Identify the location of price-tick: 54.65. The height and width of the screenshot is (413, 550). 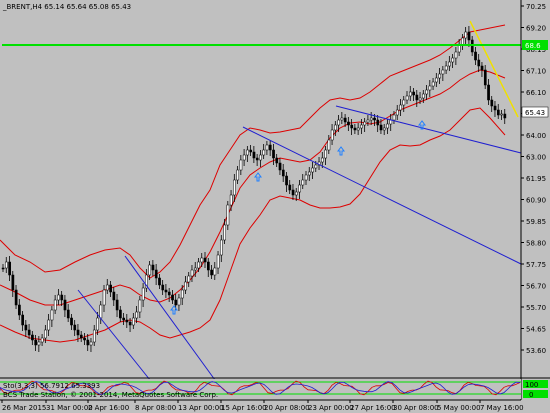
(536, 330).